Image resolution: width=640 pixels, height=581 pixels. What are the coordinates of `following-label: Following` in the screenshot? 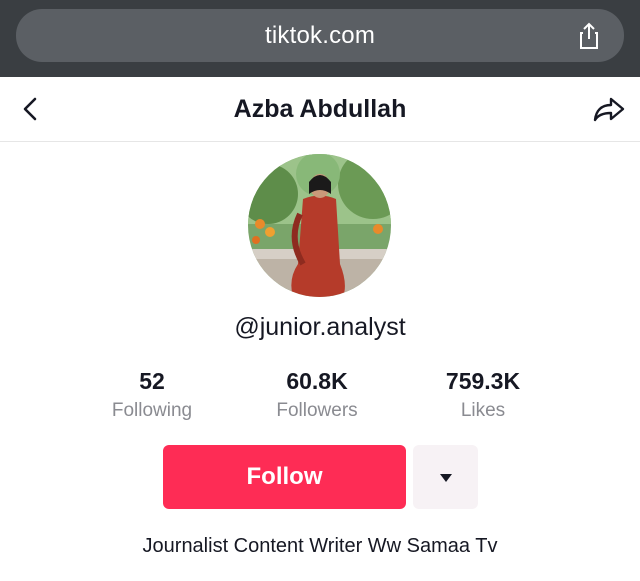 It's located at (152, 410).